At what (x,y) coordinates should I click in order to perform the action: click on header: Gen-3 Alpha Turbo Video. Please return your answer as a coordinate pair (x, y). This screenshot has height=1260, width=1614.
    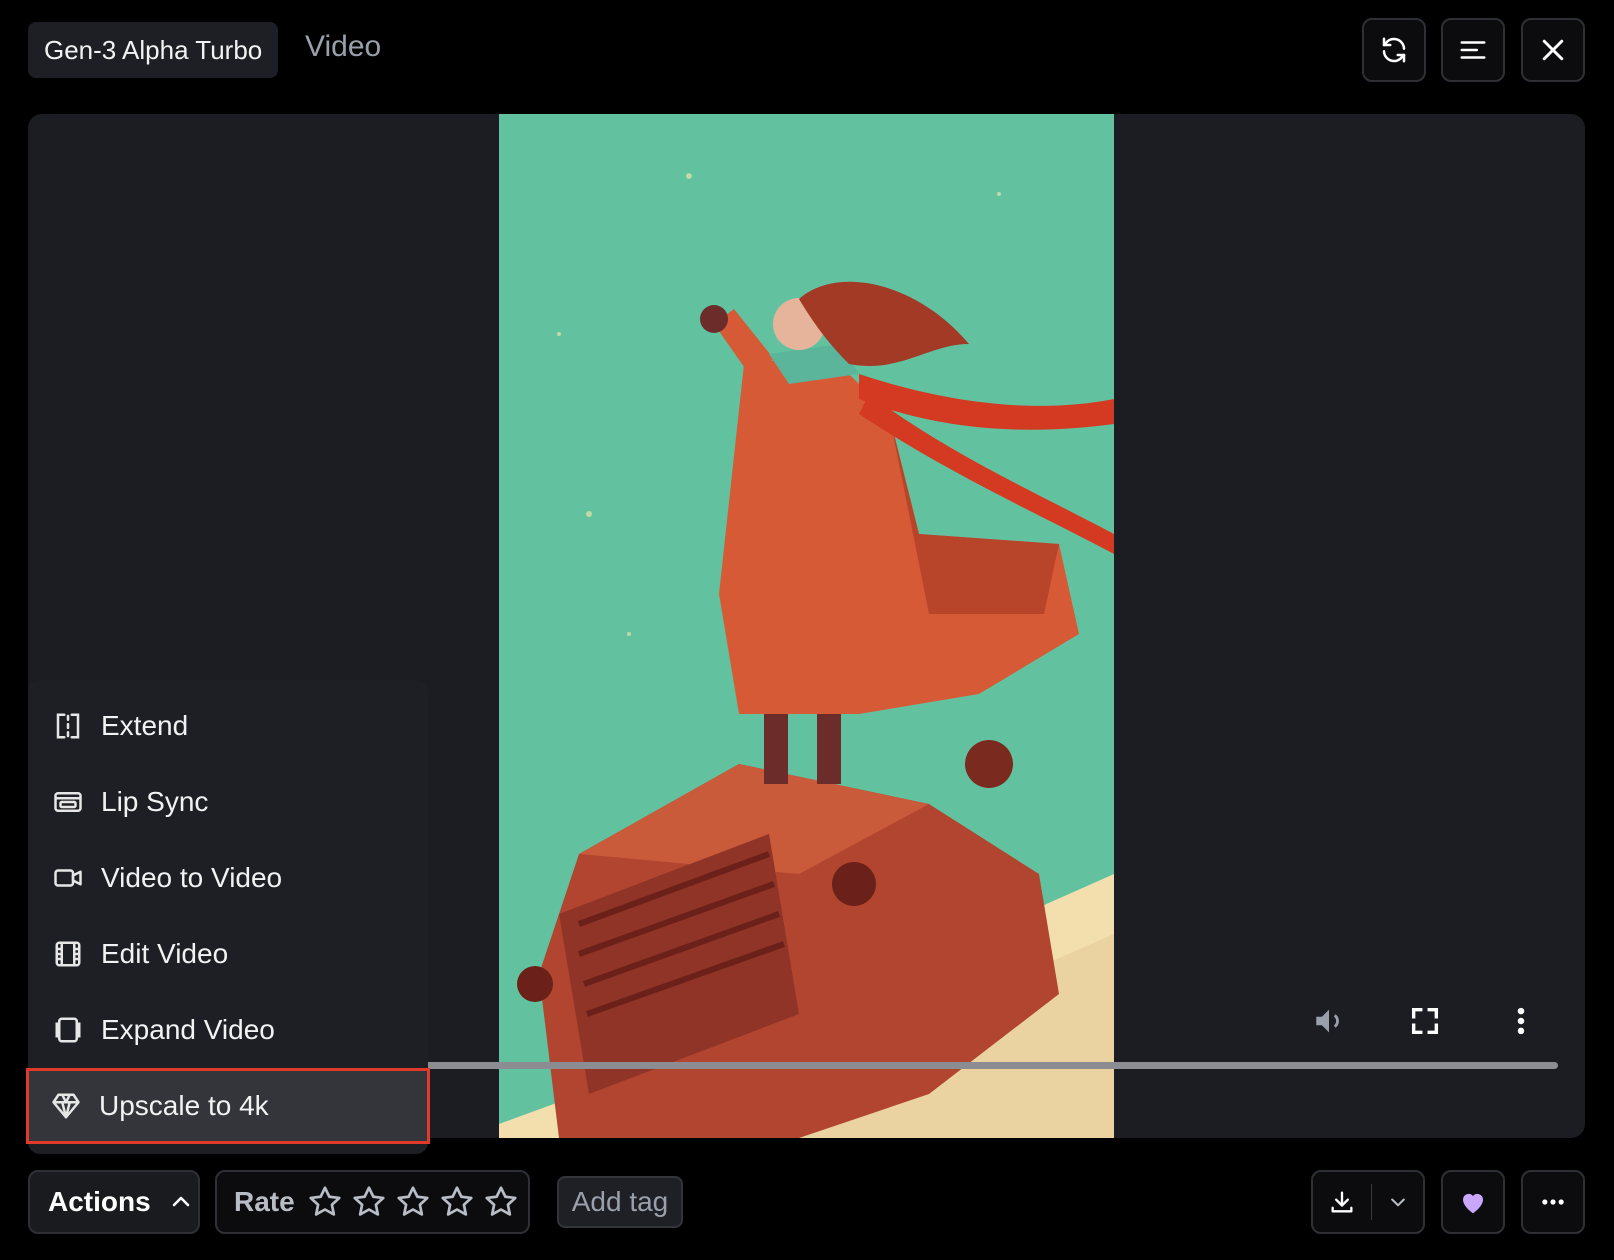
    Looking at the image, I should click on (807, 50).